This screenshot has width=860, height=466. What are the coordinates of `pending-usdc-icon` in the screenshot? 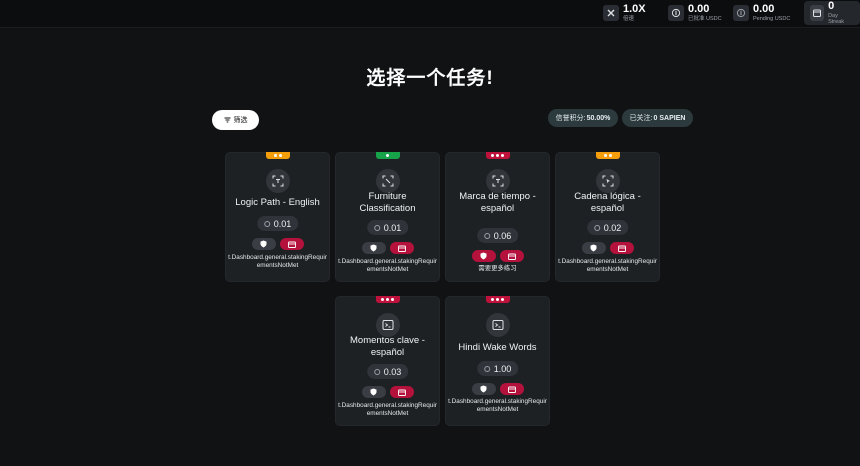 It's located at (741, 13).